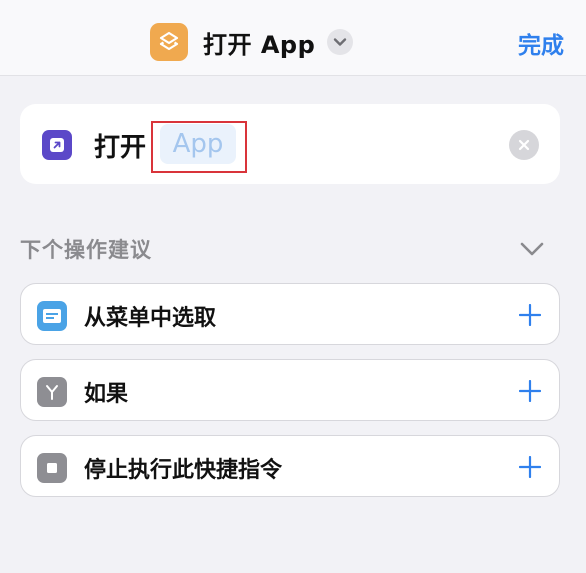 The width and height of the screenshot is (586, 573). What do you see at coordinates (290, 314) in the screenshot?
I see `suggestion-item-choose-from-menu: 从菜单中选取` at bounding box center [290, 314].